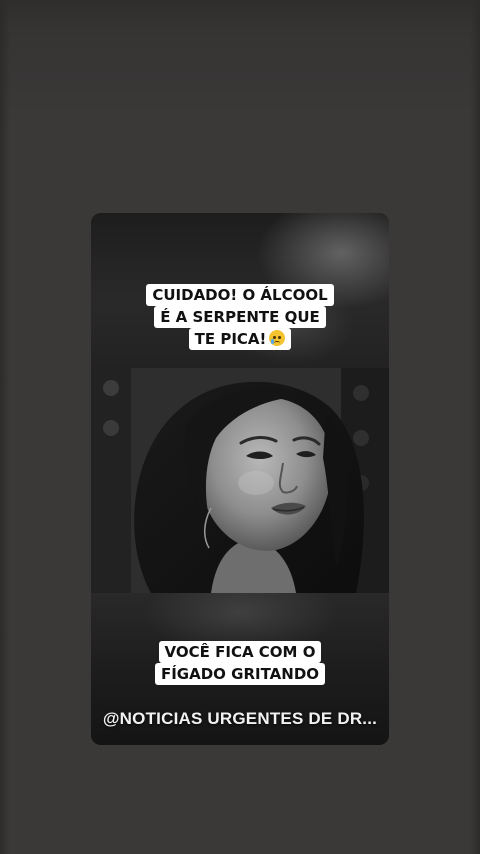  I want to click on caption-liver: VOCÊ FICA COM O FÍGADO GRITANDO, so click(240, 663).